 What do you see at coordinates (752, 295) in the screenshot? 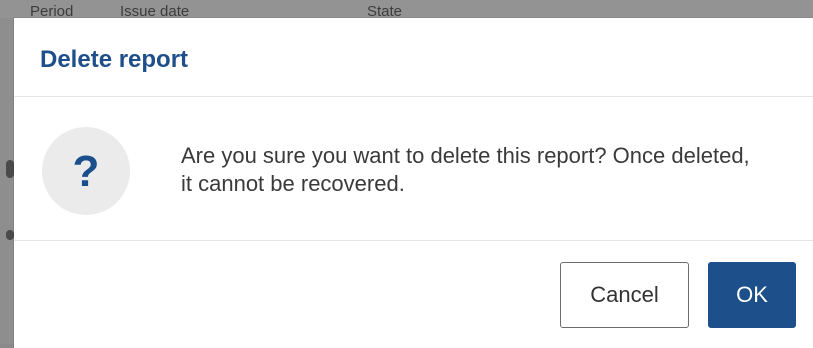
I see `ok-button: OK` at bounding box center [752, 295].